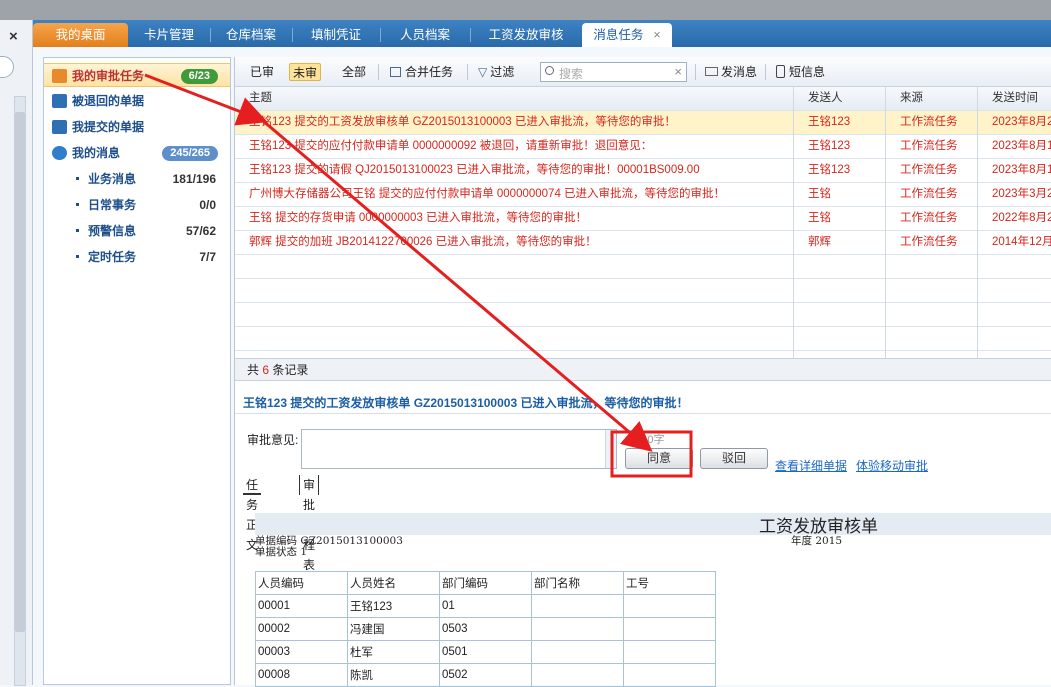 This screenshot has height=687, width=1051. What do you see at coordinates (354, 72) in the screenshot?
I see `filter-all-button: 全部` at bounding box center [354, 72].